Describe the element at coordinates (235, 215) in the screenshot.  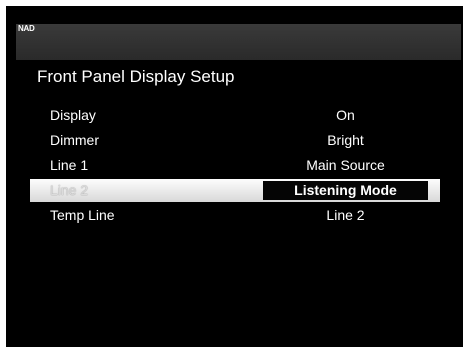
I see `menu-item-temp-line: Temp Line Line 2` at that location.